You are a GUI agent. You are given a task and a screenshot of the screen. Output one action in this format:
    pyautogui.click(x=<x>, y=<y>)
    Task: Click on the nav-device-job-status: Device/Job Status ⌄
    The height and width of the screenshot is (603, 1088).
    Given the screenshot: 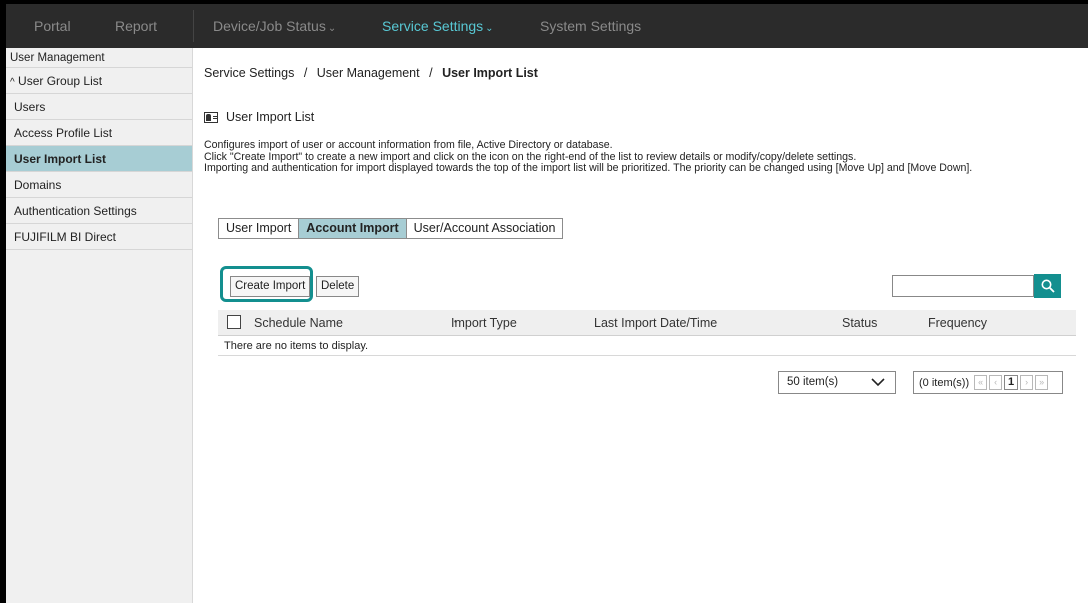 What is the action you would take?
    pyautogui.click(x=274, y=26)
    